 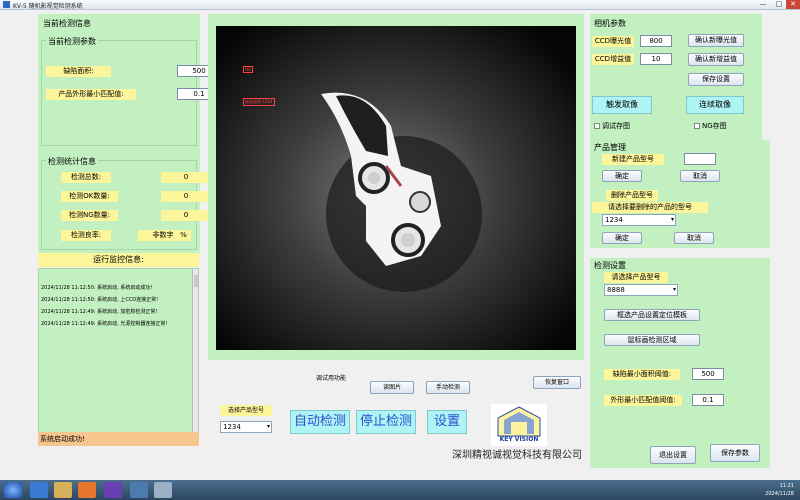 What do you see at coordinates (163, 490) in the screenshot?
I see `tool-icon` at bounding box center [163, 490].